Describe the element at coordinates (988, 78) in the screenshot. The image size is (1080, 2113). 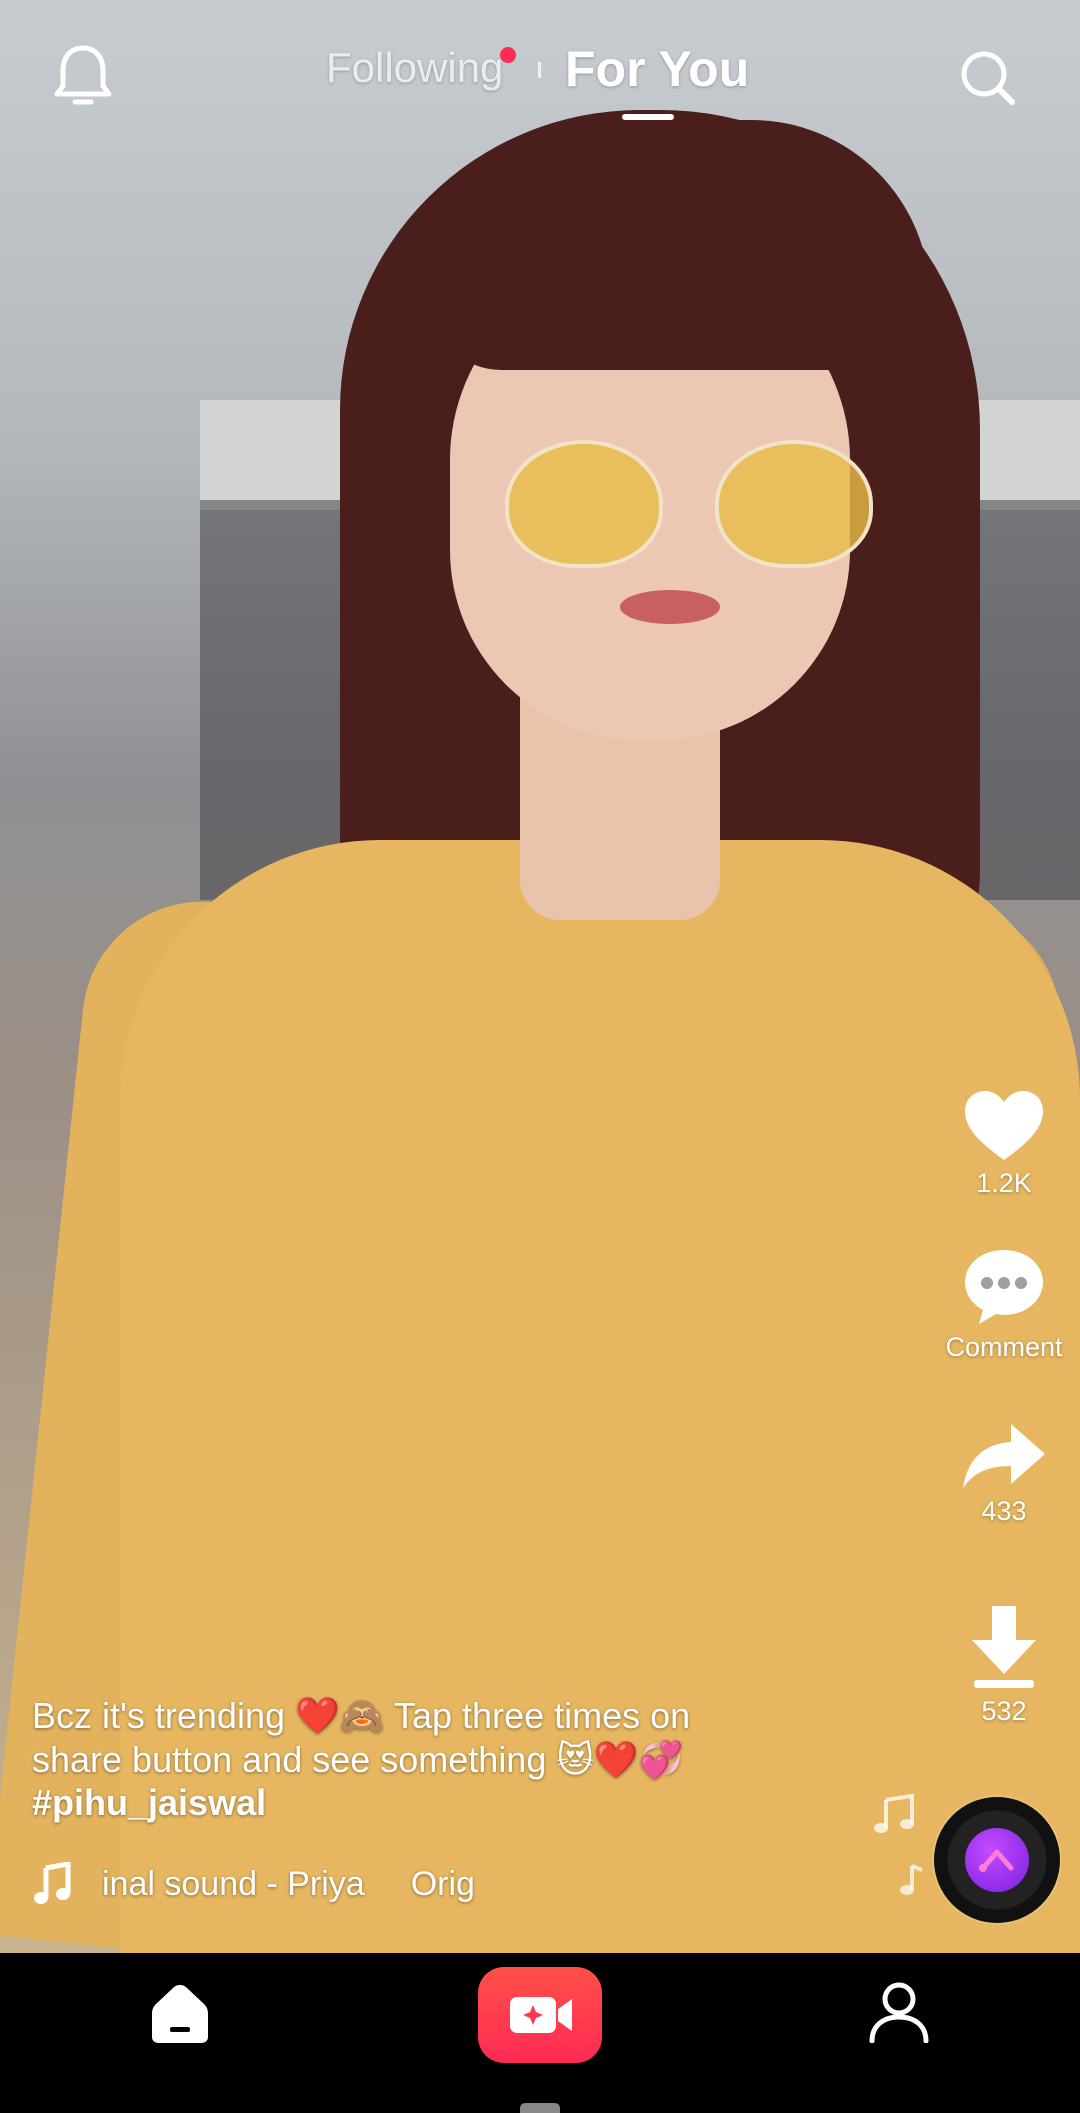
I see `search-icon` at that location.